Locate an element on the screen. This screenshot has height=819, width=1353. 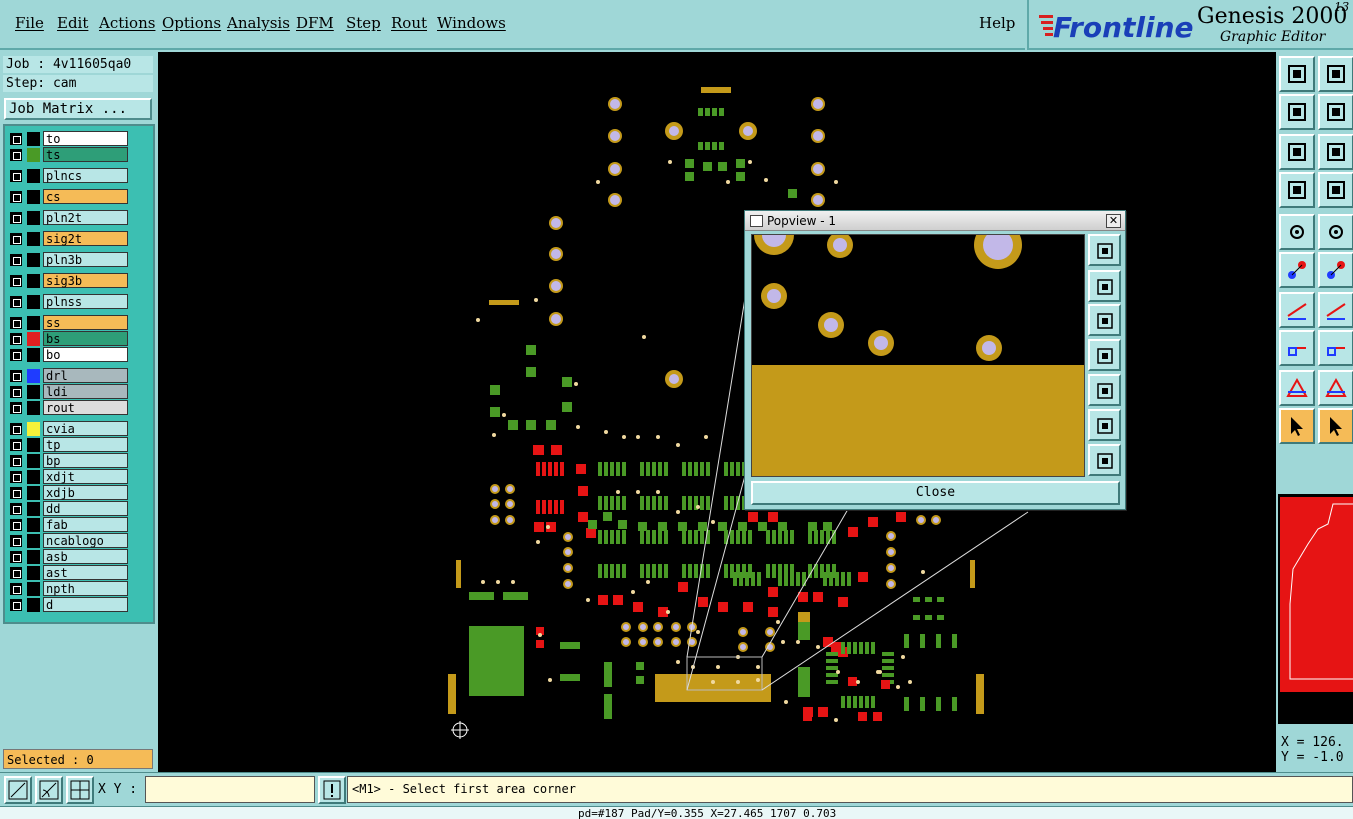
layer-name: sig2t is located at coordinates (85, 238).